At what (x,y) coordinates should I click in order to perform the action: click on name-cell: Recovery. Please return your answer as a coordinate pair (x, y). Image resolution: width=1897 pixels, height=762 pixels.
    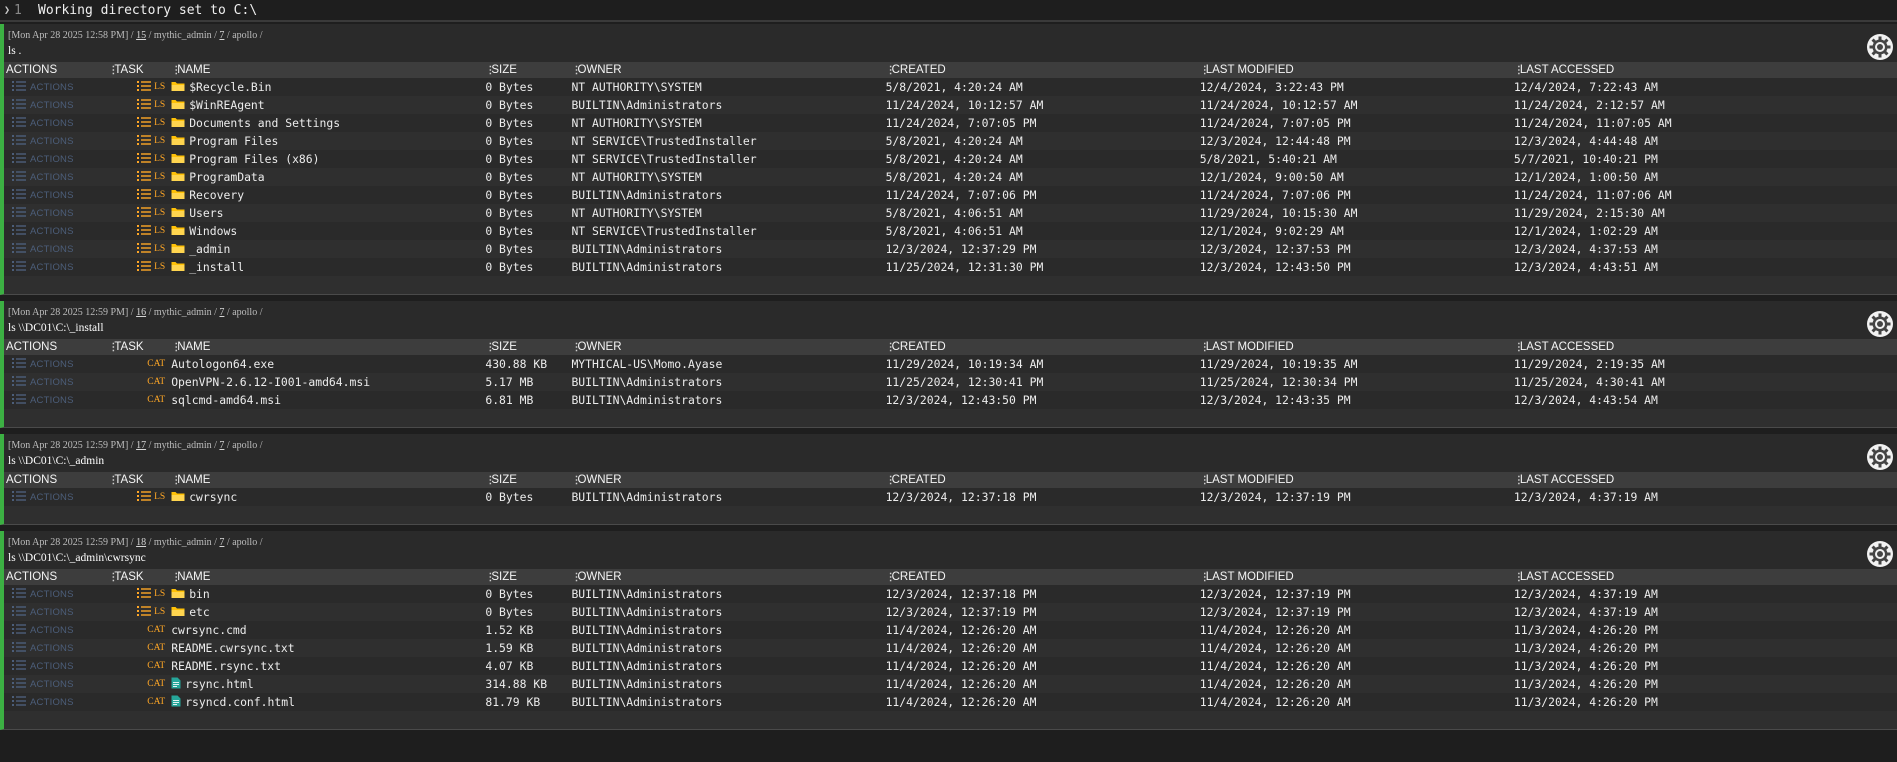
    Looking at the image, I should click on (327, 195).